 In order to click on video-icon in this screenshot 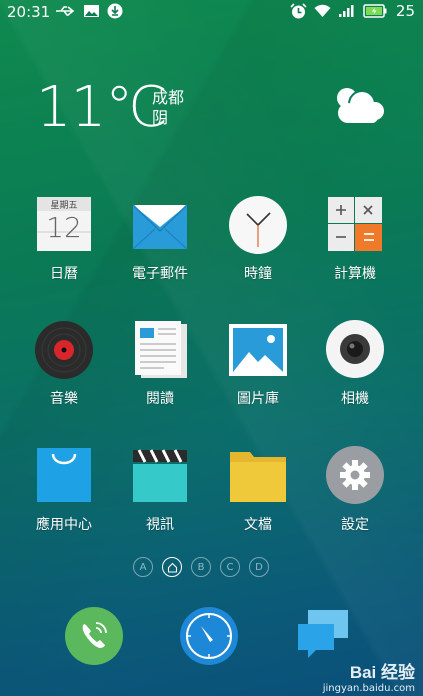, I will do `click(160, 477)`.